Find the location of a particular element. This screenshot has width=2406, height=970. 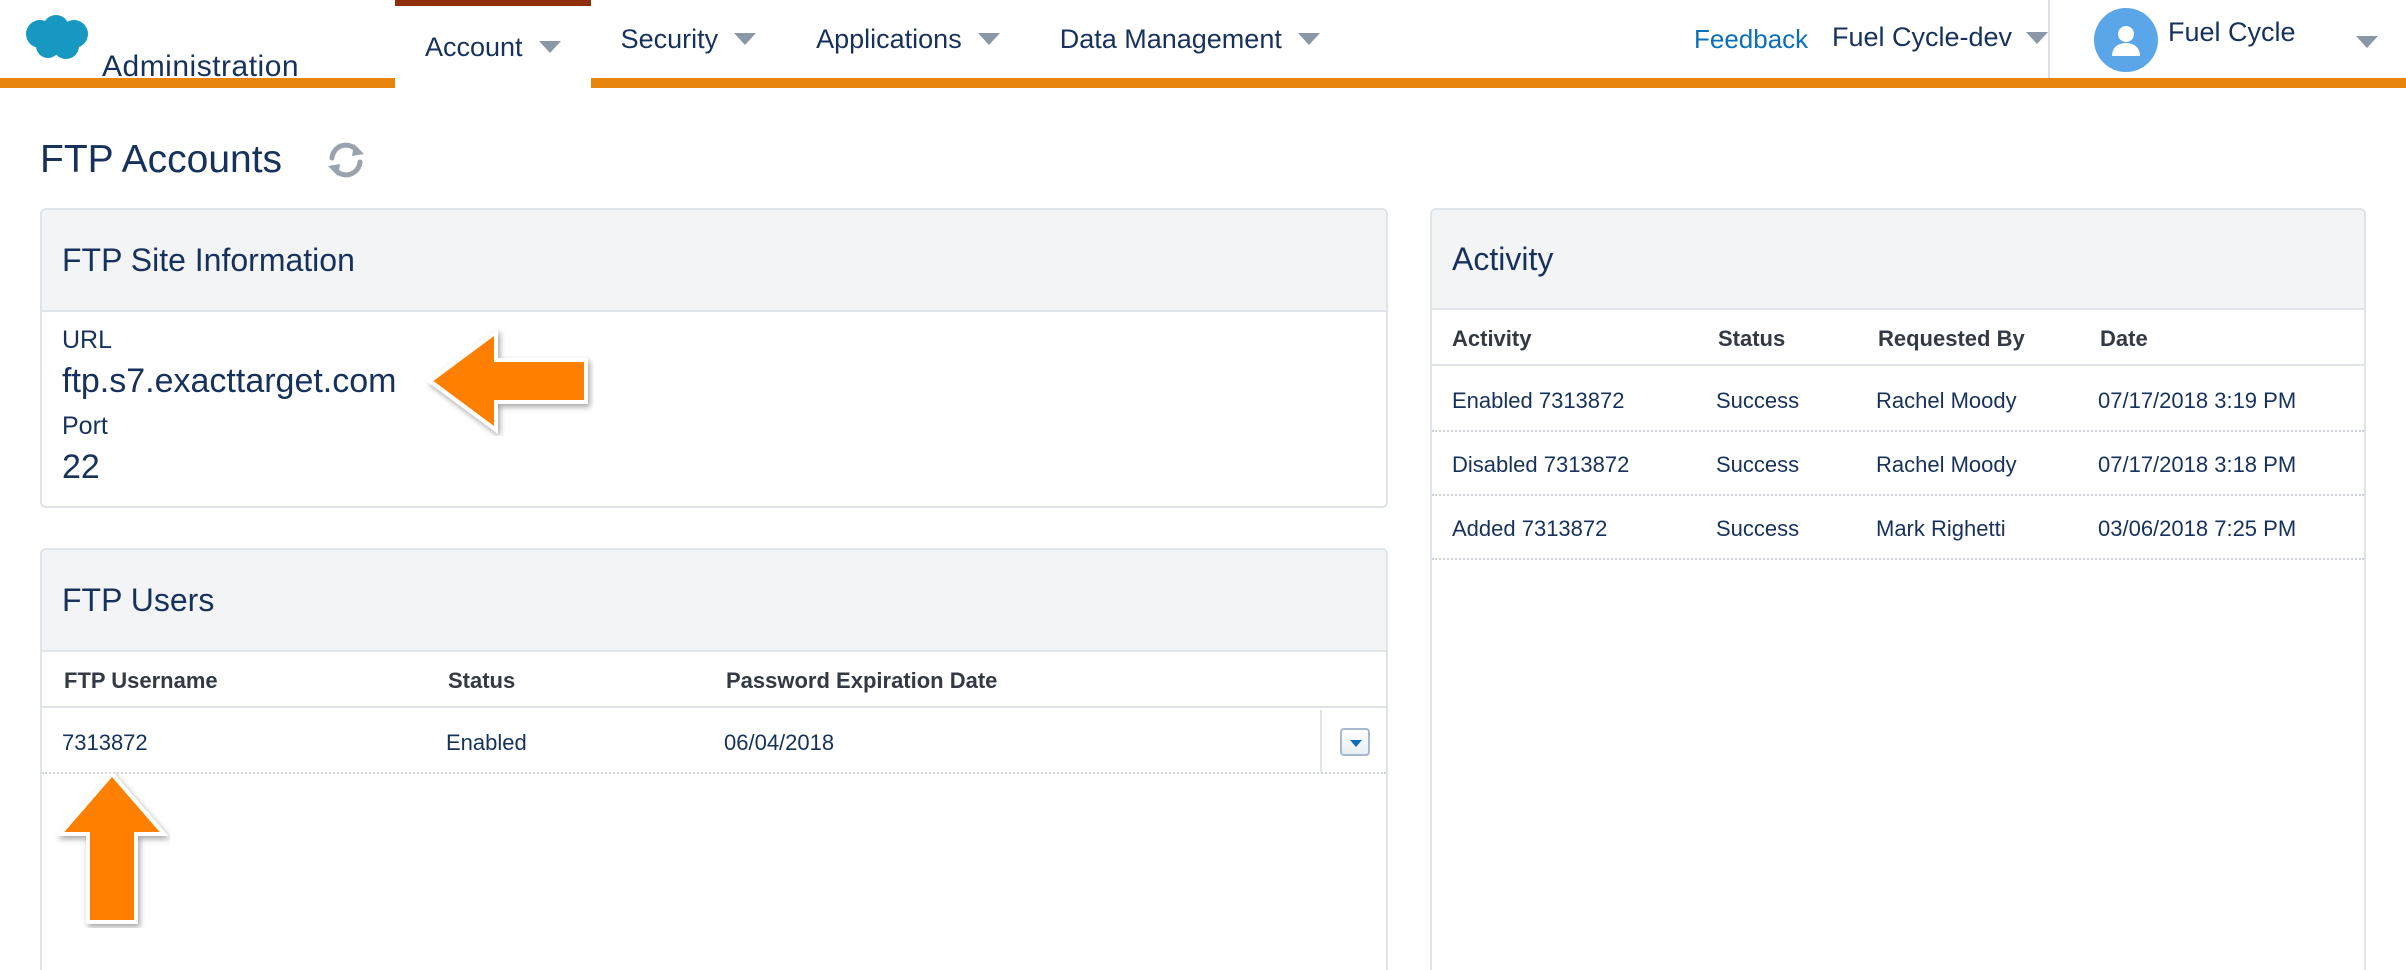

refresh-icon is located at coordinates (346, 160).